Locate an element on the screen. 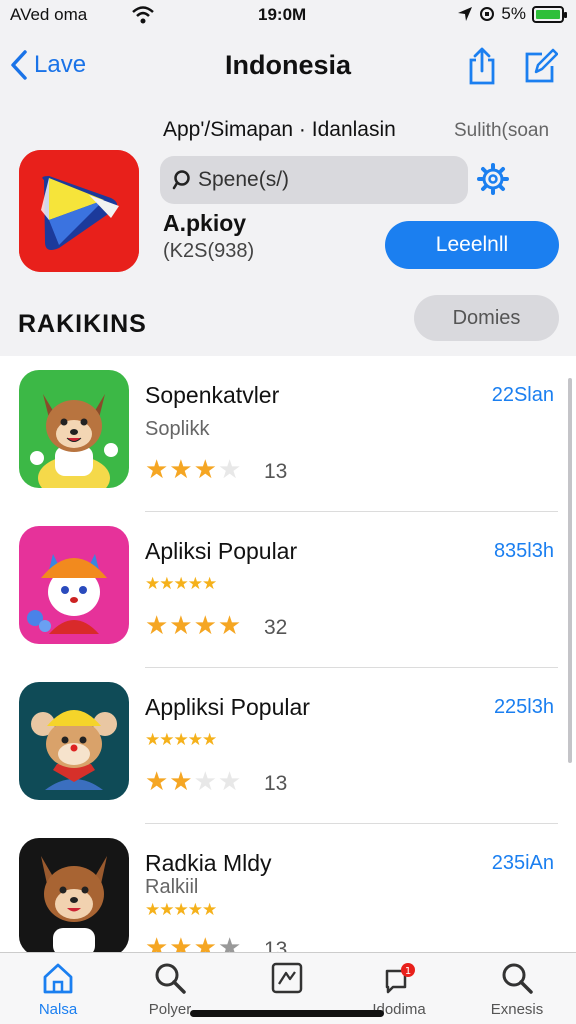 The width and height of the screenshot is (576, 1024). rotation-lock-icon is located at coordinates (487, 14).